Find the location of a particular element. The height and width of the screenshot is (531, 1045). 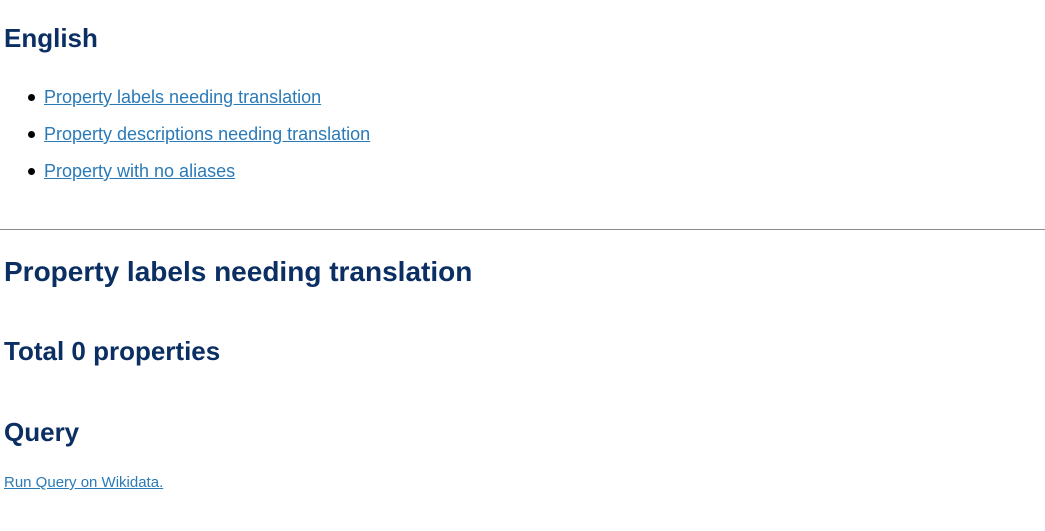

property-no-aliases-link: Property with no aliases is located at coordinates (139, 171).